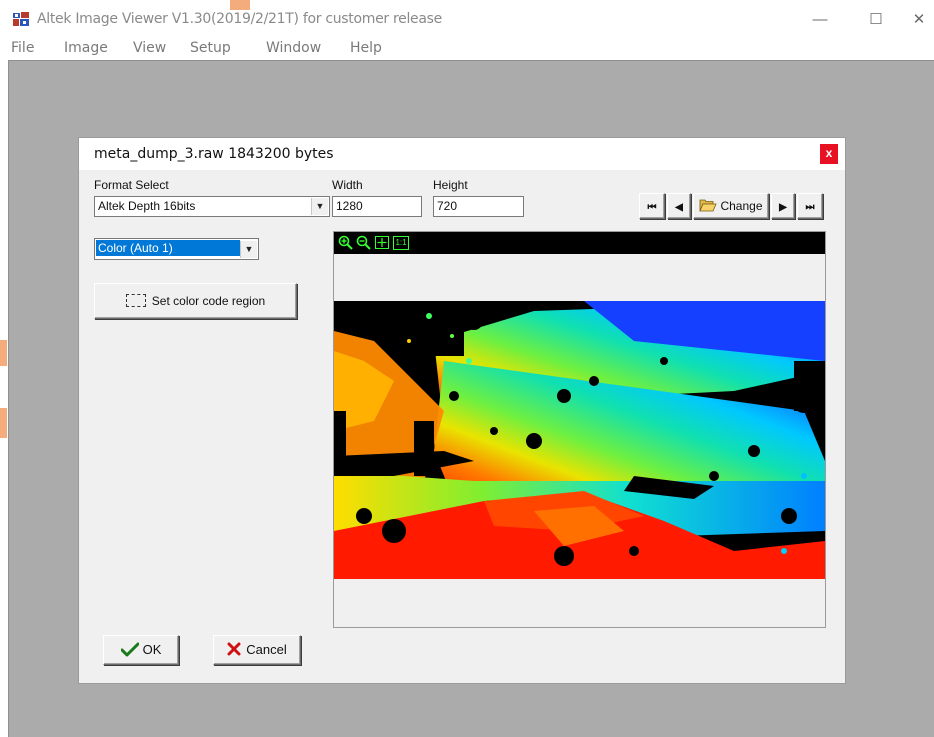 This screenshot has height=737, width=934. I want to click on change-label: Change, so click(741, 206).